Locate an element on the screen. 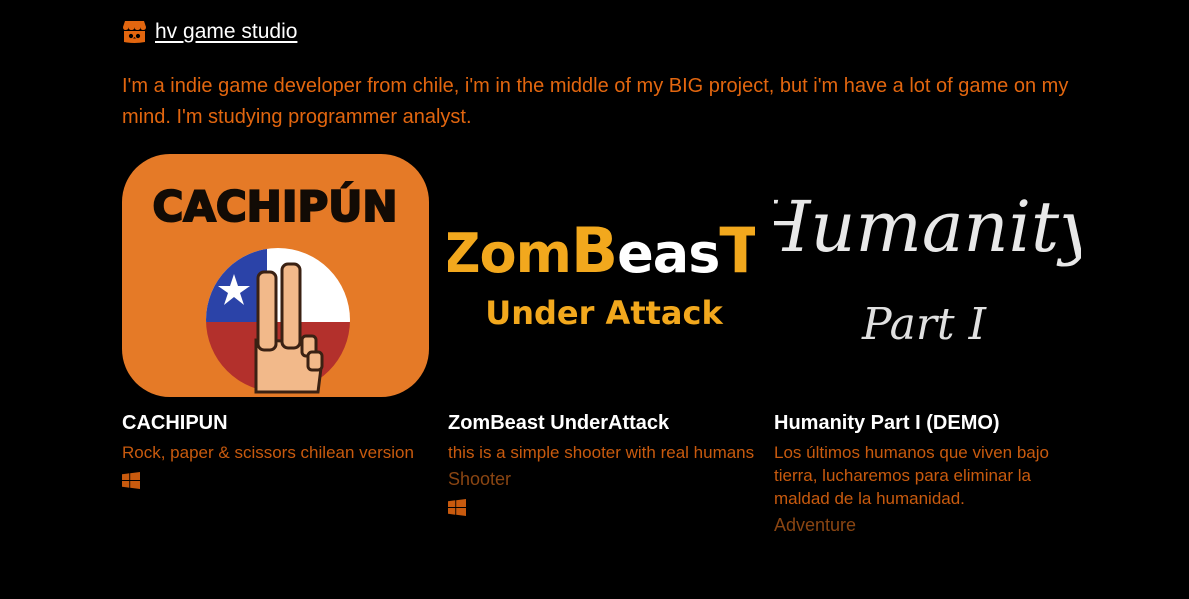 Image resolution: width=1189 pixels, height=599 pixels. game-title-humanity: Humanity Part I (DEMO) is located at coordinates (927, 423).